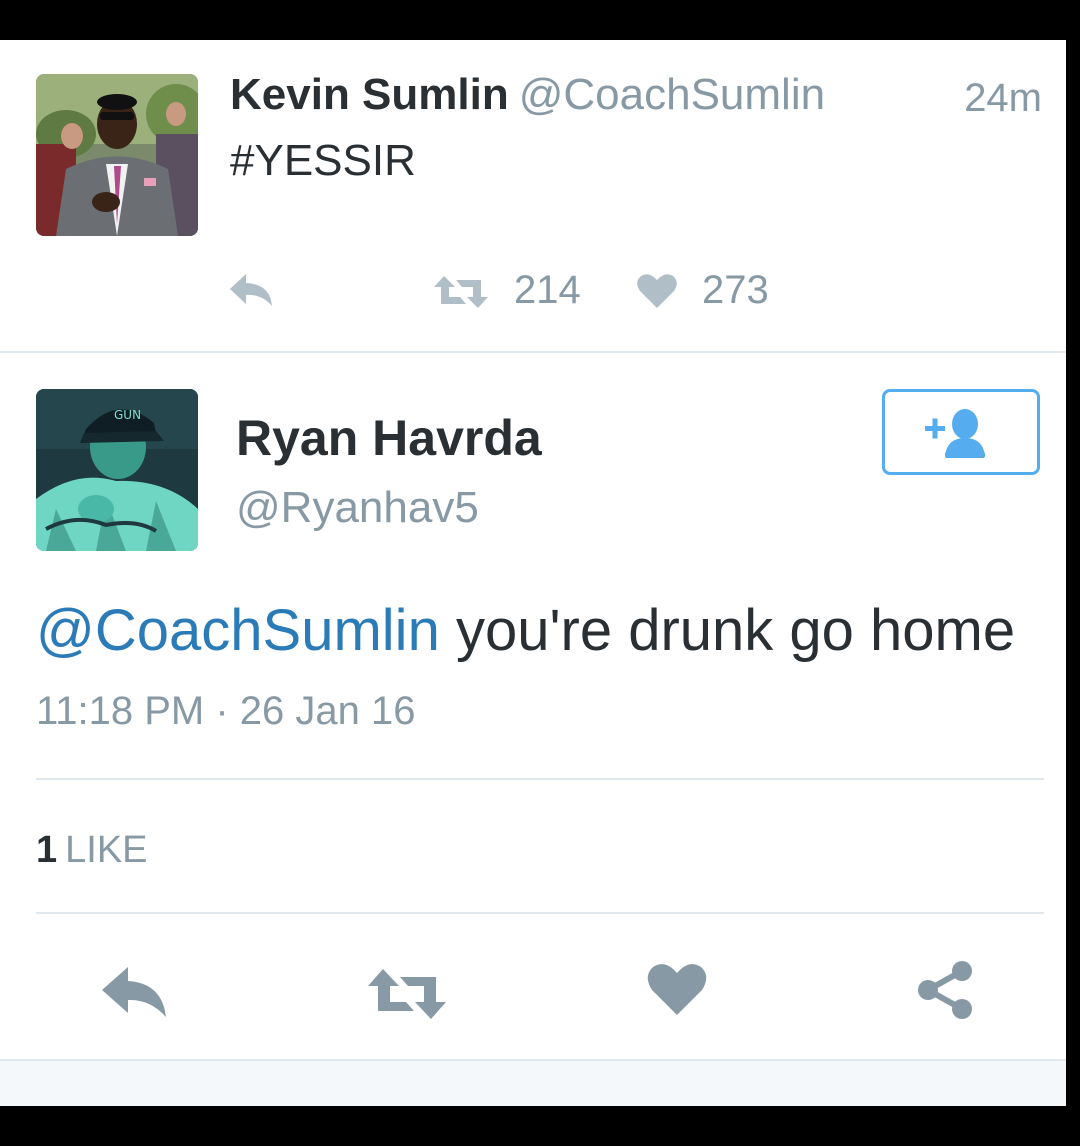 This screenshot has width=1080, height=1146. What do you see at coordinates (727, 630) in the screenshot?
I see `tweet-body: you're drunk go home` at bounding box center [727, 630].